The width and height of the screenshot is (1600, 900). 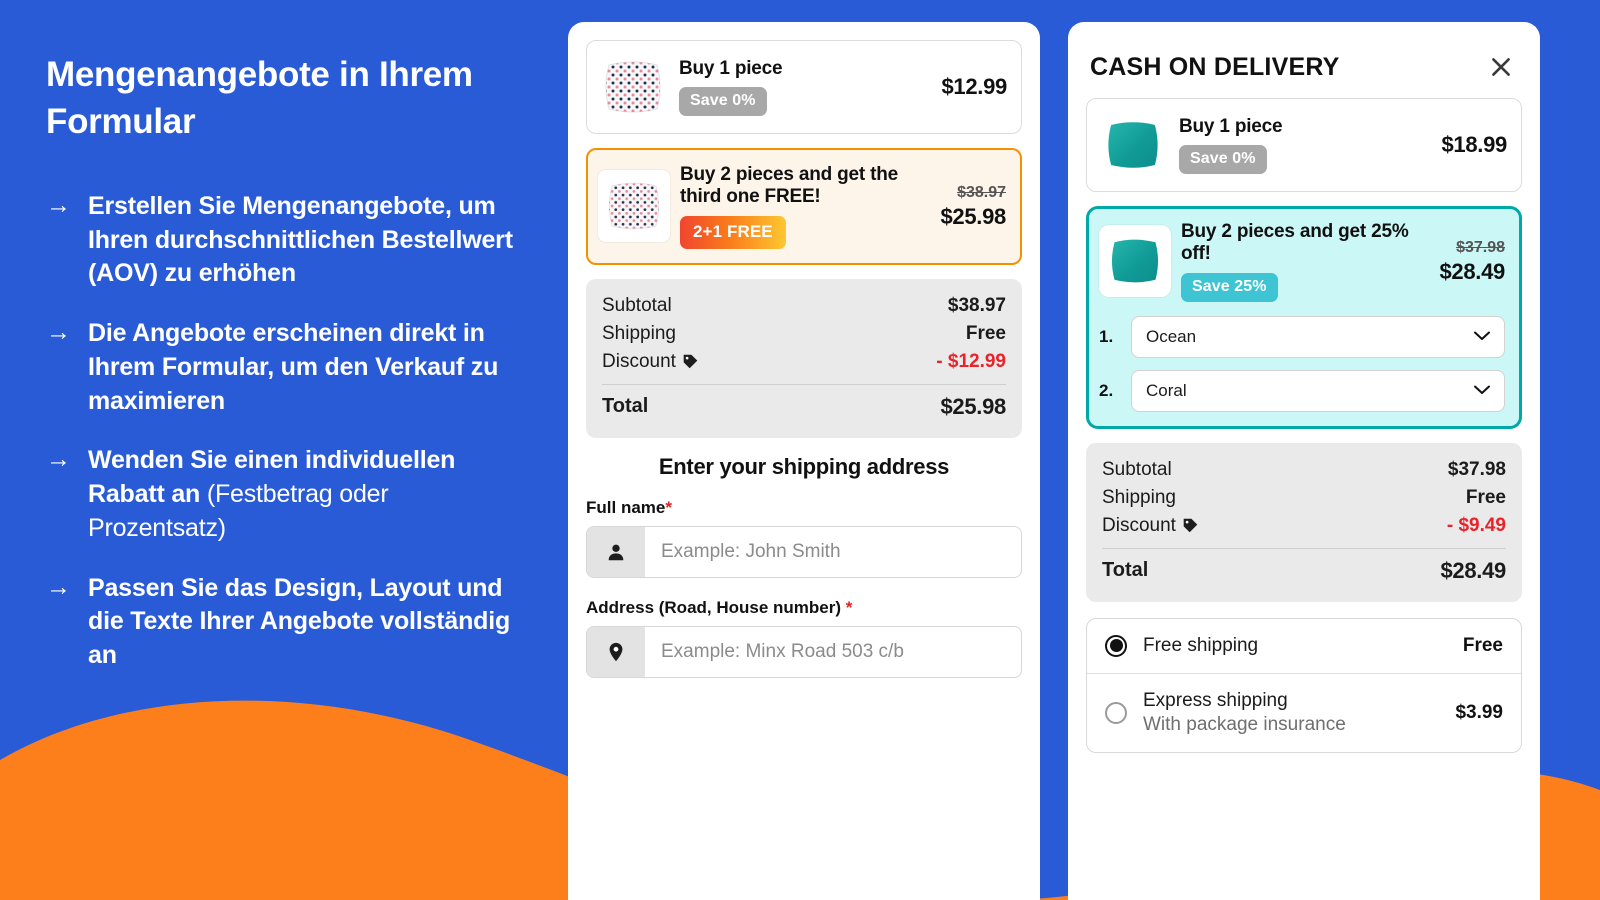 What do you see at coordinates (1295, 243) in the screenshot?
I see `offer-title: Buy 2 pieces and get 25% off!` at bounding box center [1295, 243].